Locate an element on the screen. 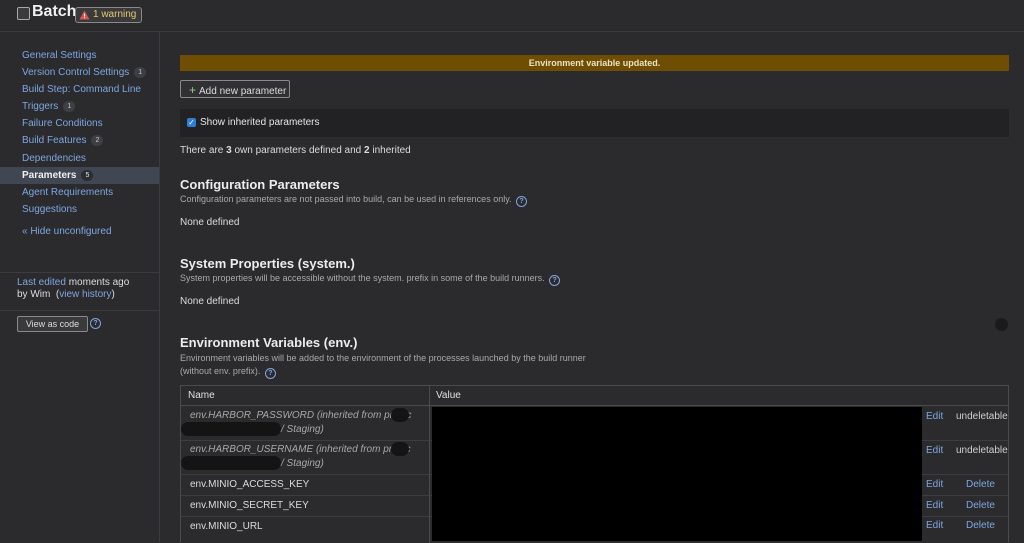 The width and height of the screenshot is (1024, 543). sidebar-item-label: Version Control Settings is located at coordinates (76, 72).